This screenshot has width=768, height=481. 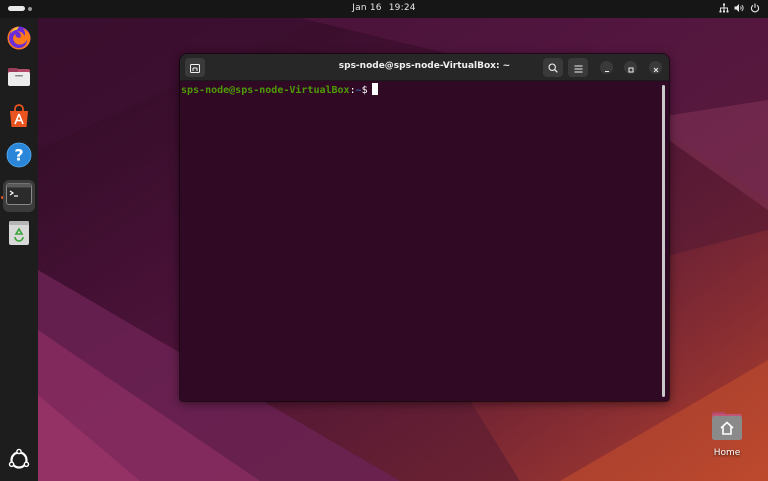 I want to click on shell-prompt: sps-node@sps-node-VirtualBox:~$, so click(x=279, y=90).